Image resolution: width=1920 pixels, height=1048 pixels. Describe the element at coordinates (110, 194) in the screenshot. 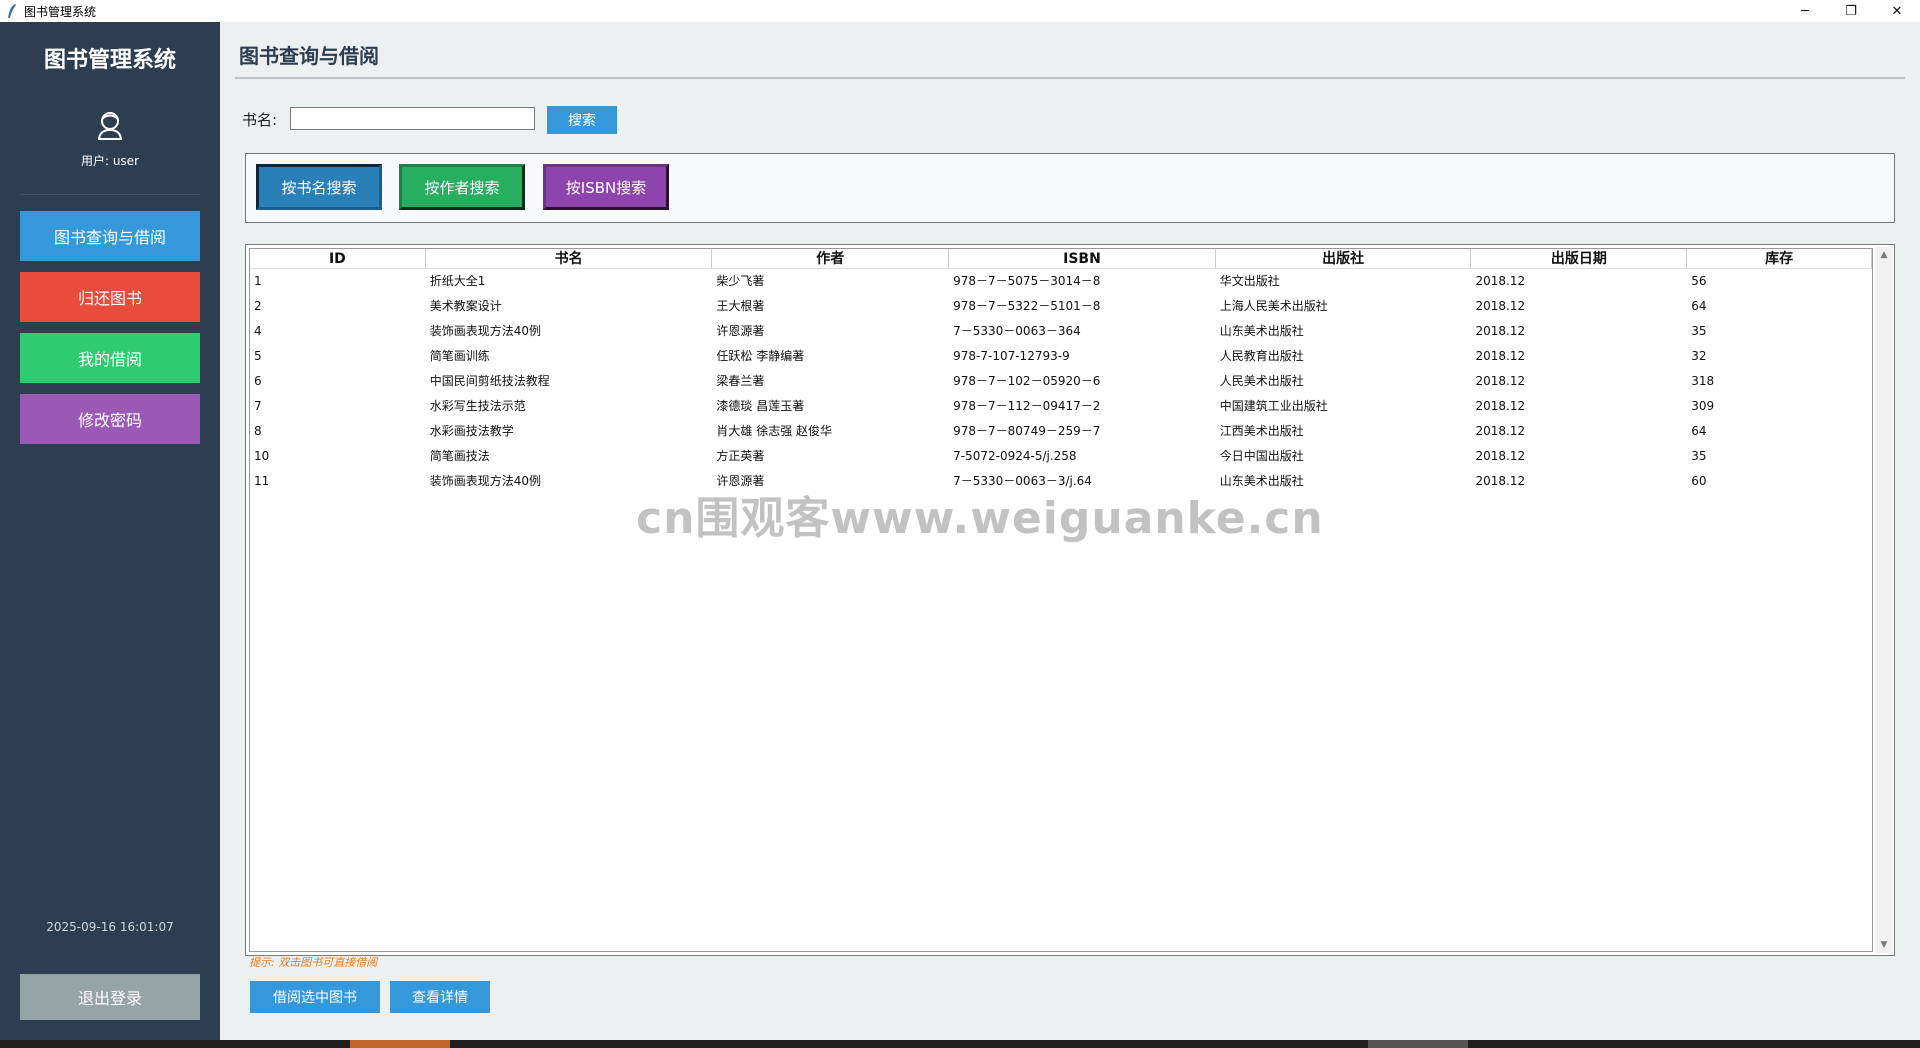

I see `sidebar-divider` at that location.